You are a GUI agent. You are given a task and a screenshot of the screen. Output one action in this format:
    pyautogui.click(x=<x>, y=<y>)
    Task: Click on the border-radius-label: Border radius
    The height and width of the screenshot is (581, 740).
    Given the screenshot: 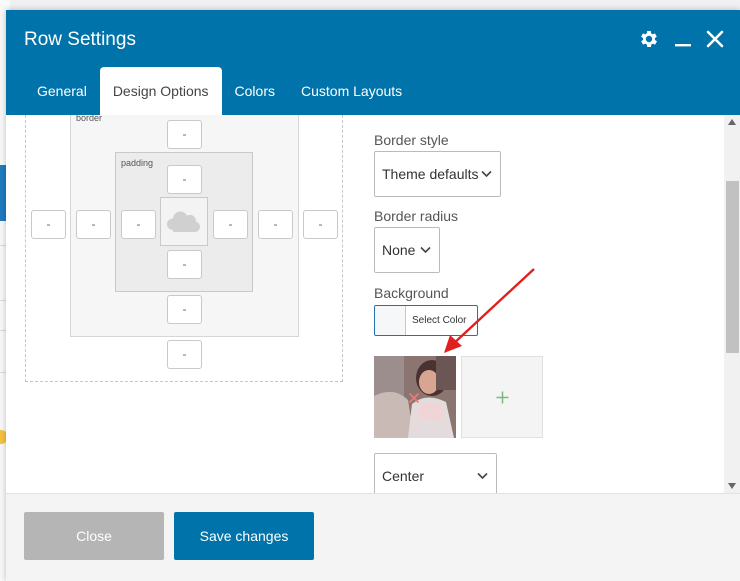 What is the action you would take?
    pyautogui.click(x=416, y=216)
    